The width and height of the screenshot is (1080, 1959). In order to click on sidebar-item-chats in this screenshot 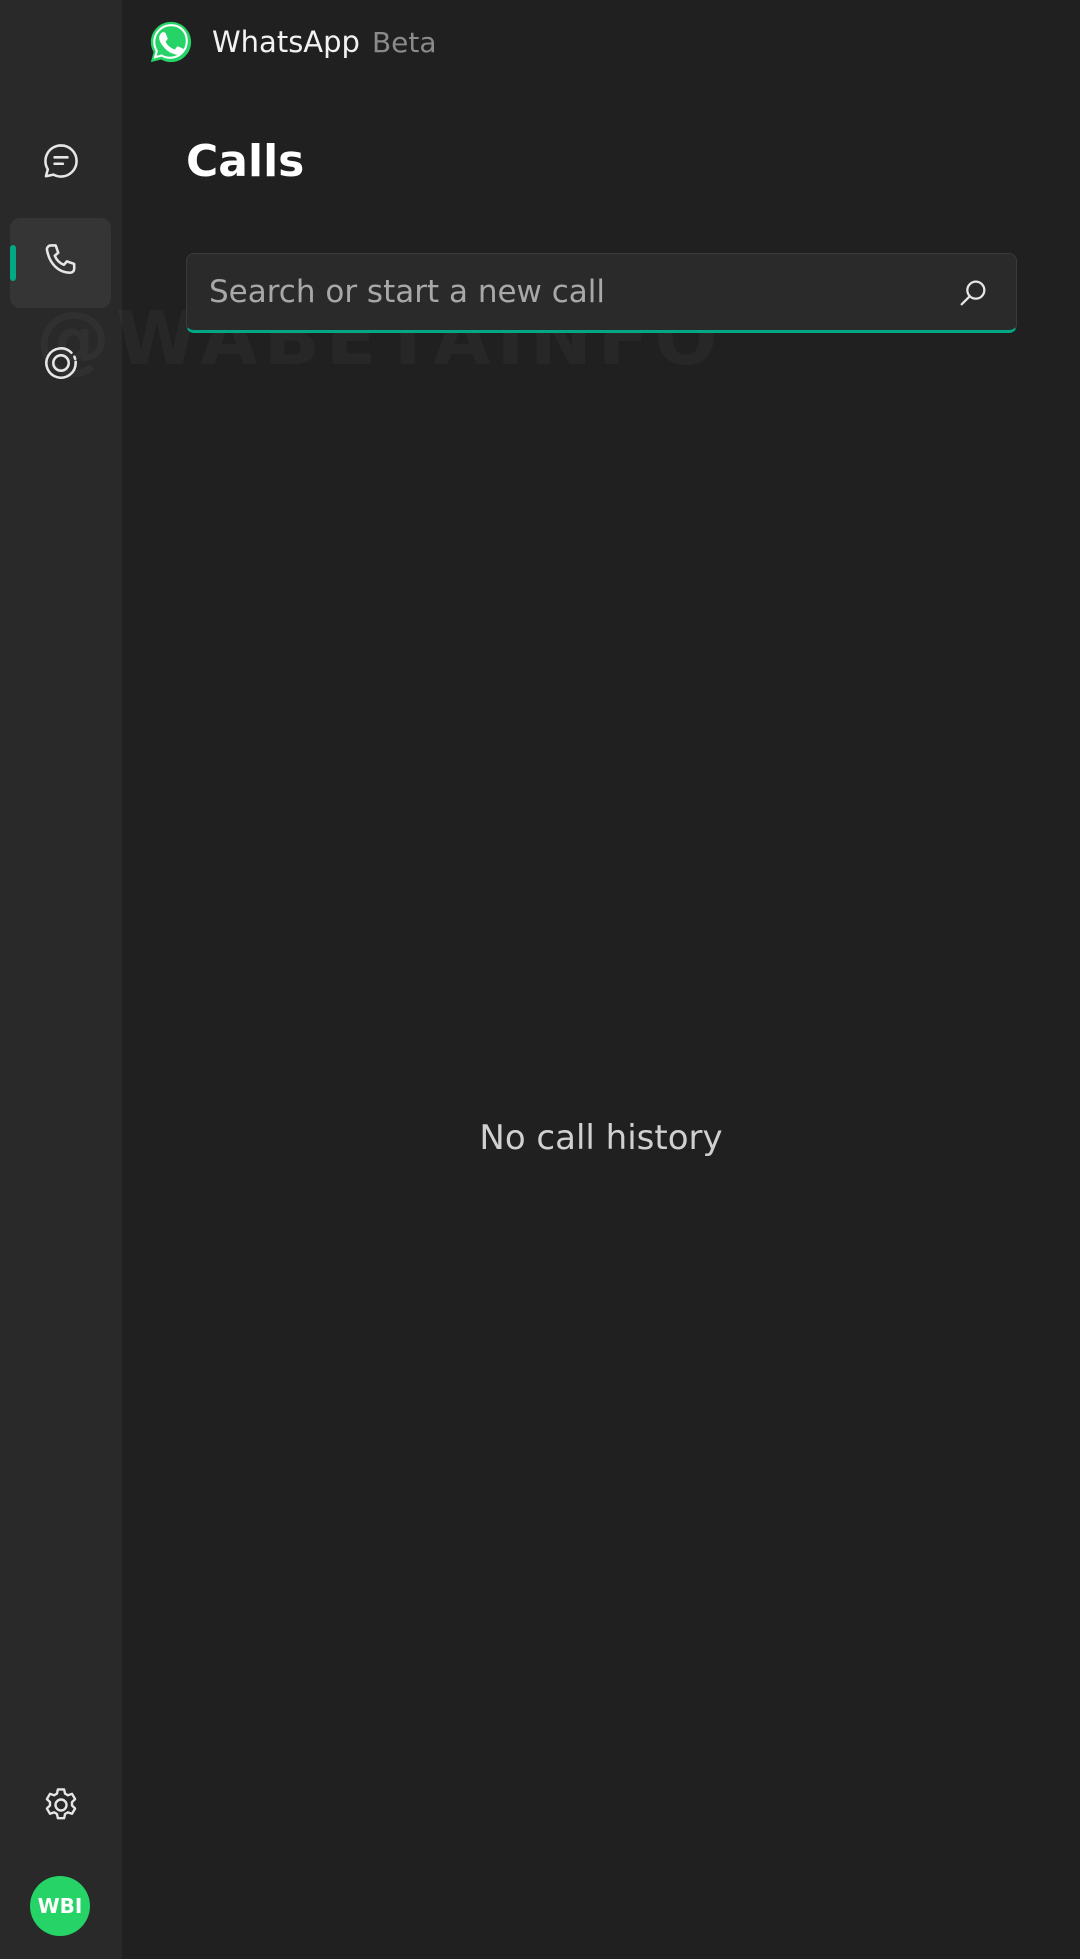, I will do `click(60, 163)`.